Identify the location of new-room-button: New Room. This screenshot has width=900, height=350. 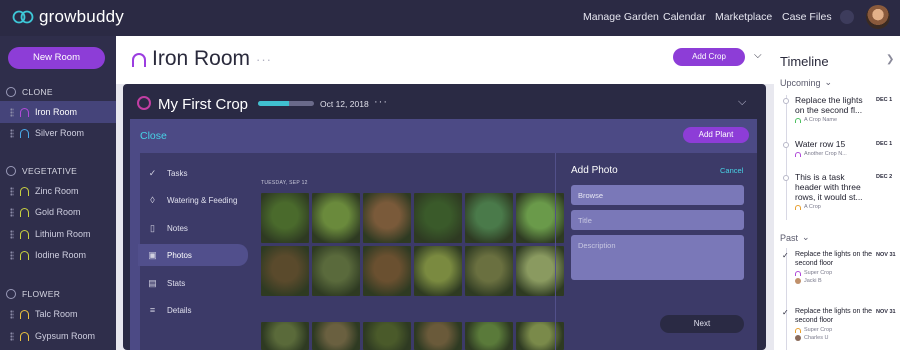
(56, 58).